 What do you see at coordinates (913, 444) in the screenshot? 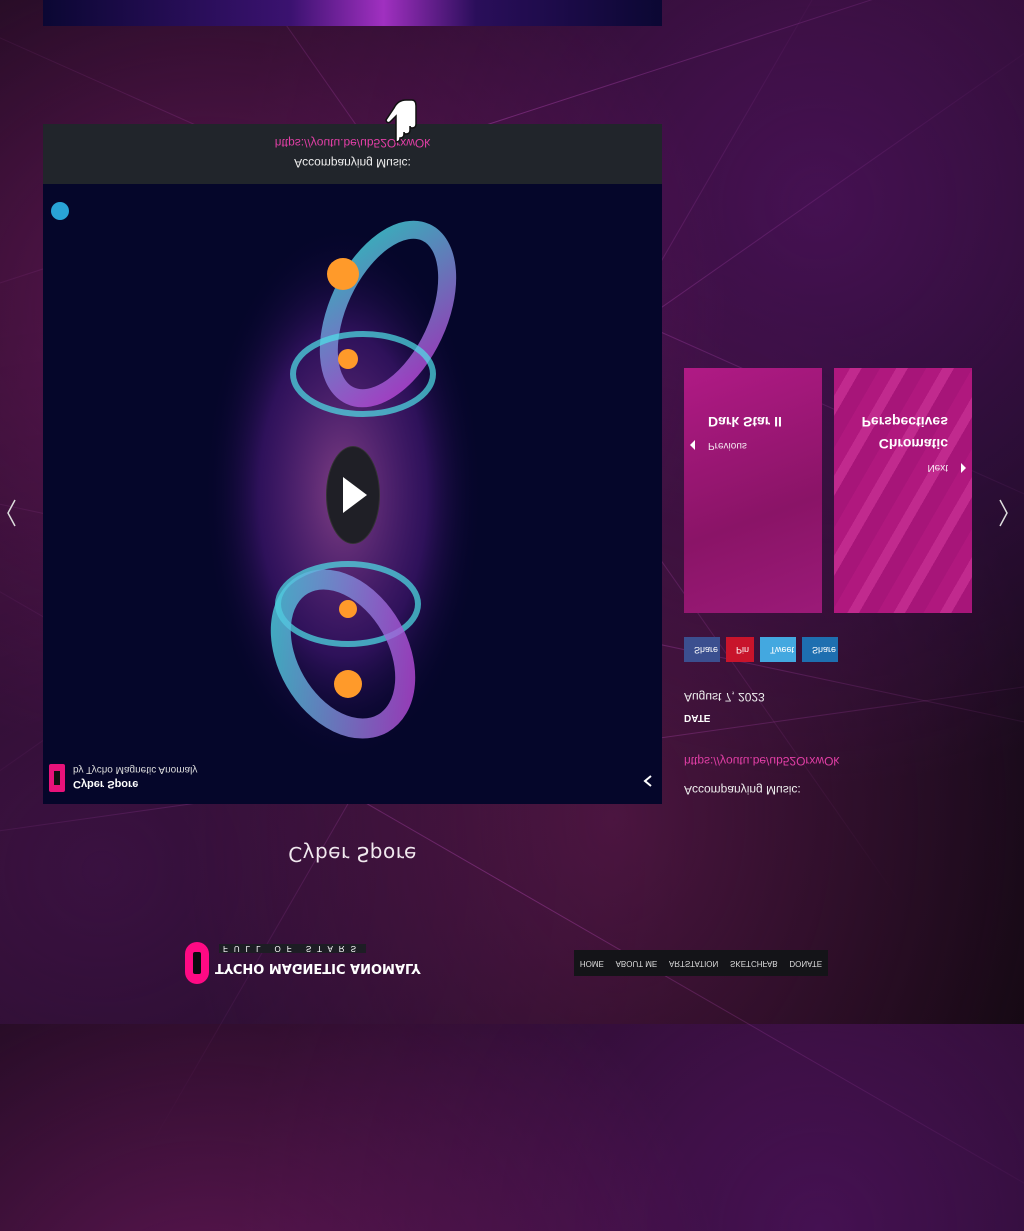
I see `next-post-title-line1: Chromatic` at bounding box center [913, 444].